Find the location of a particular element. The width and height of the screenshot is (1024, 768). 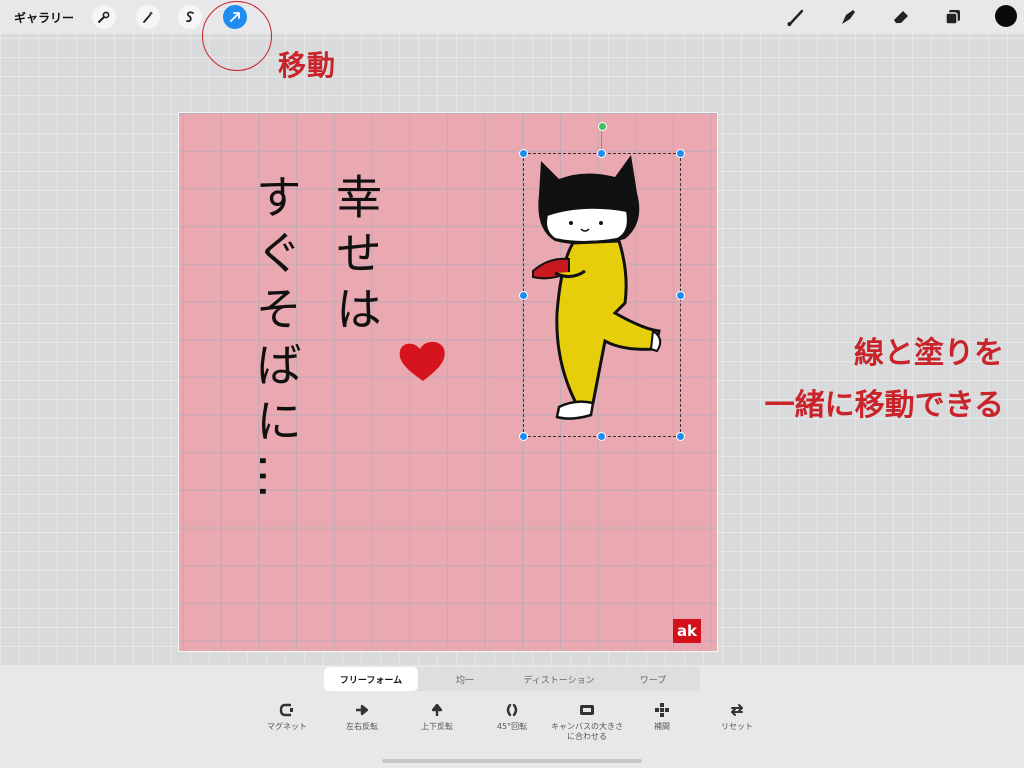

selection-bounding-box is located at coordinates (602, 295).